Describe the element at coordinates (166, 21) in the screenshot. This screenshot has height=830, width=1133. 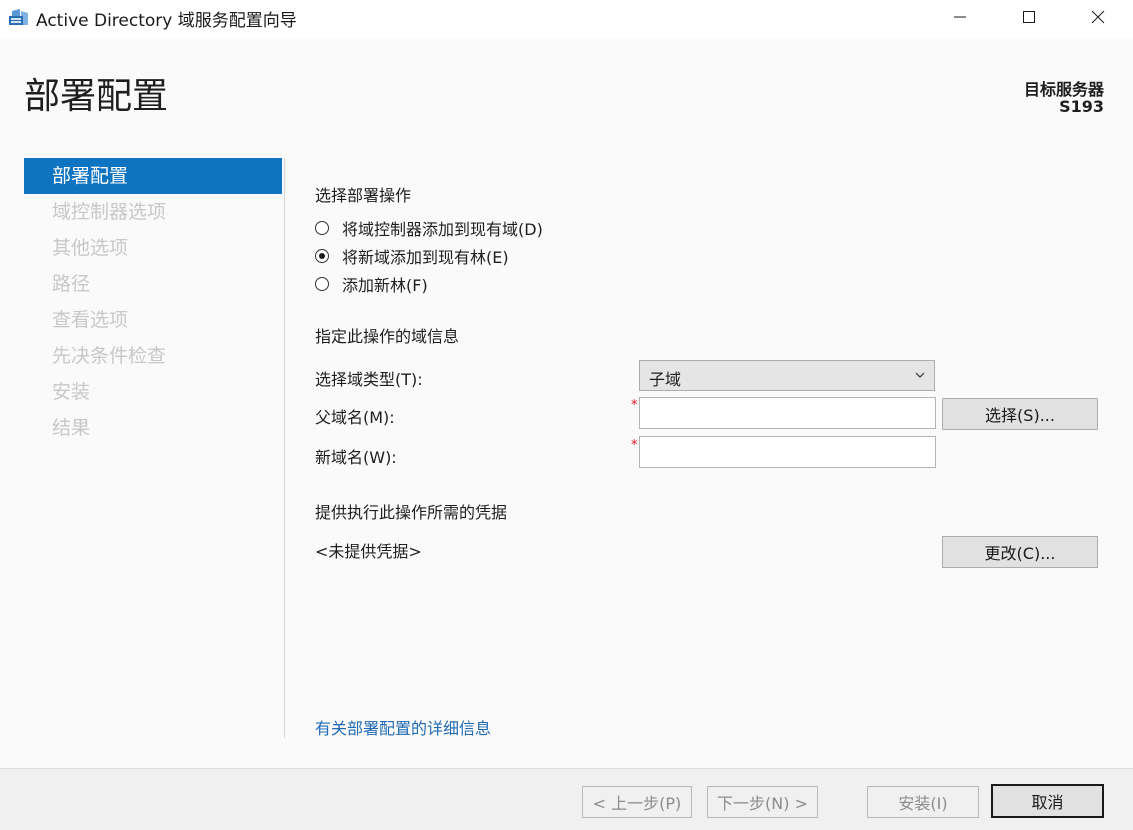
I see `window-title: Active Directory 域服务配置向导` at that location.